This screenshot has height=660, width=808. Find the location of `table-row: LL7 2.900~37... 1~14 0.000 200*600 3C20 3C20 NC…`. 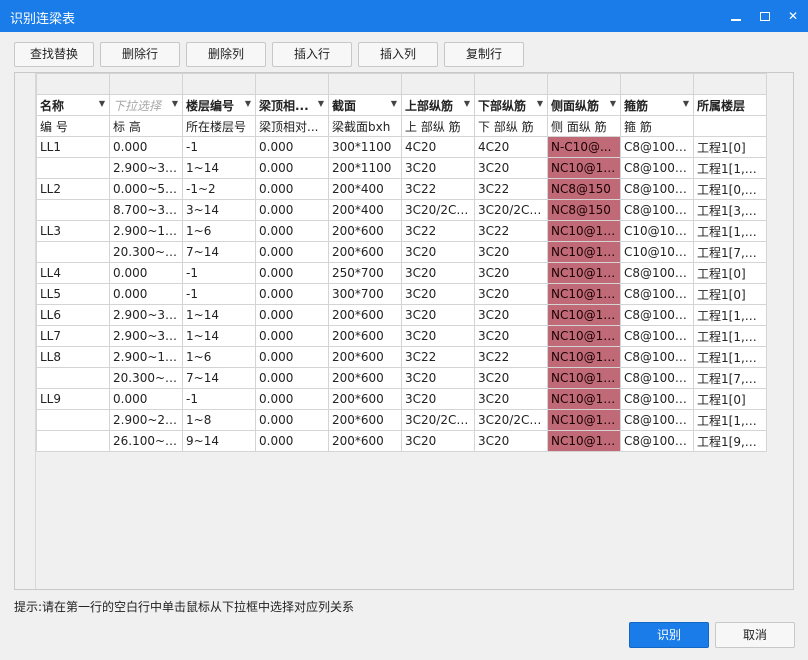

table-row: LL7 2.900~37... 1~14 0.000 200*600 3C20 3C20 NC… is located at coordinates (401, 336).